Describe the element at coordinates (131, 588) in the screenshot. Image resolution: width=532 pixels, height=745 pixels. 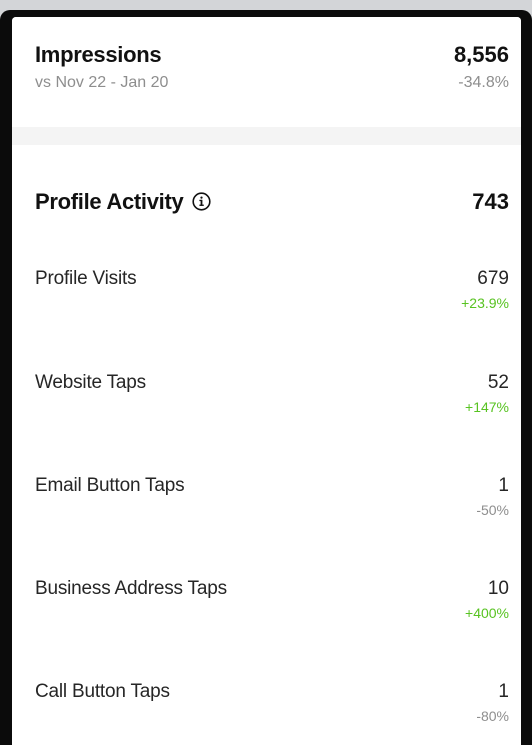
I see `item-label: Business Address Taps` at that location.